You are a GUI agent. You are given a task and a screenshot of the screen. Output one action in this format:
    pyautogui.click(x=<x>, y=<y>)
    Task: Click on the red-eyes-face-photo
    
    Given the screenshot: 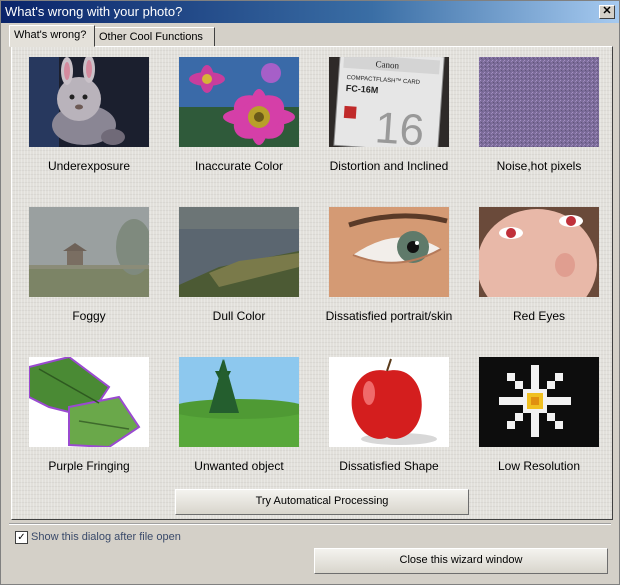 What is the action you would take?
    pyautogui.click(x=539, y=252)
    